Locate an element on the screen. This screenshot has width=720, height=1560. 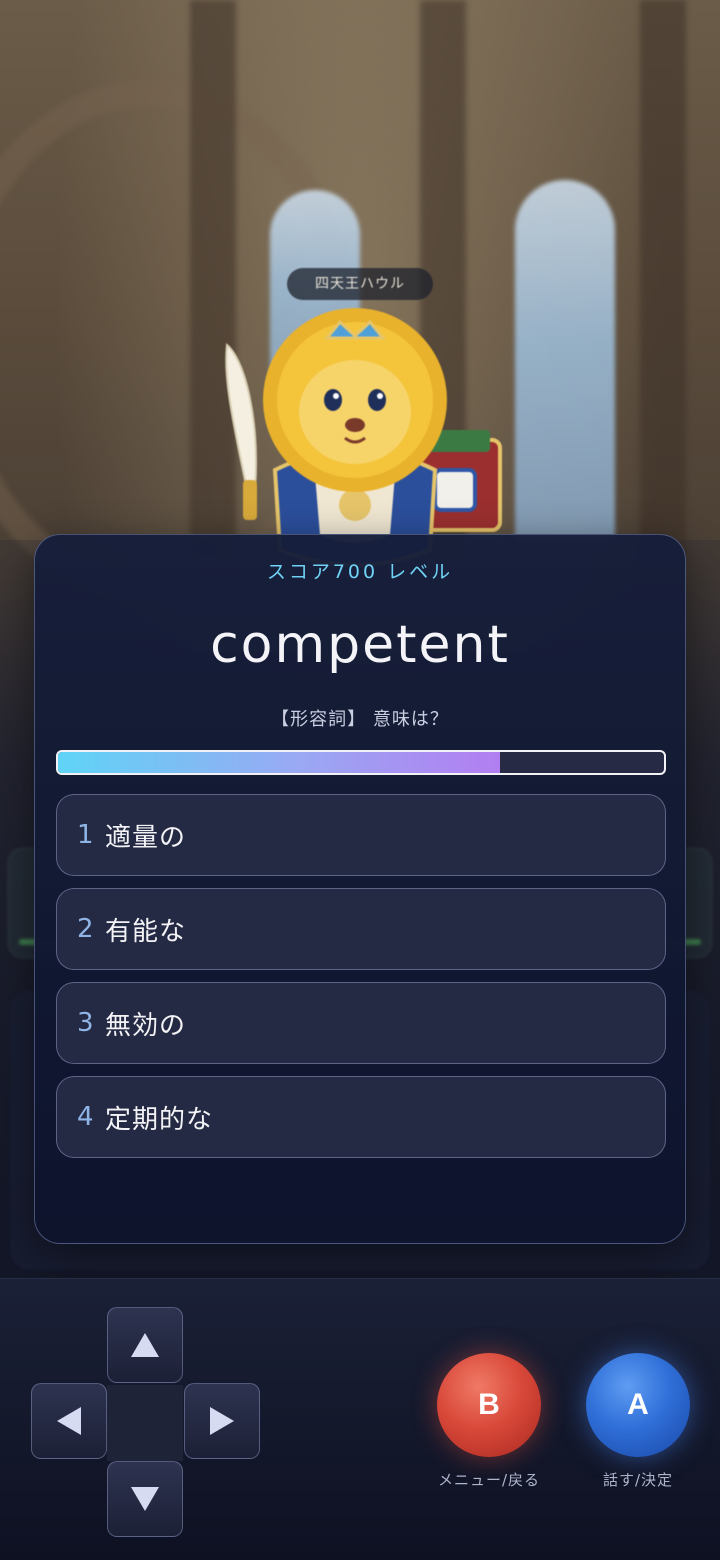
option-text: 定期的な is located at coordinates (159, 1119).